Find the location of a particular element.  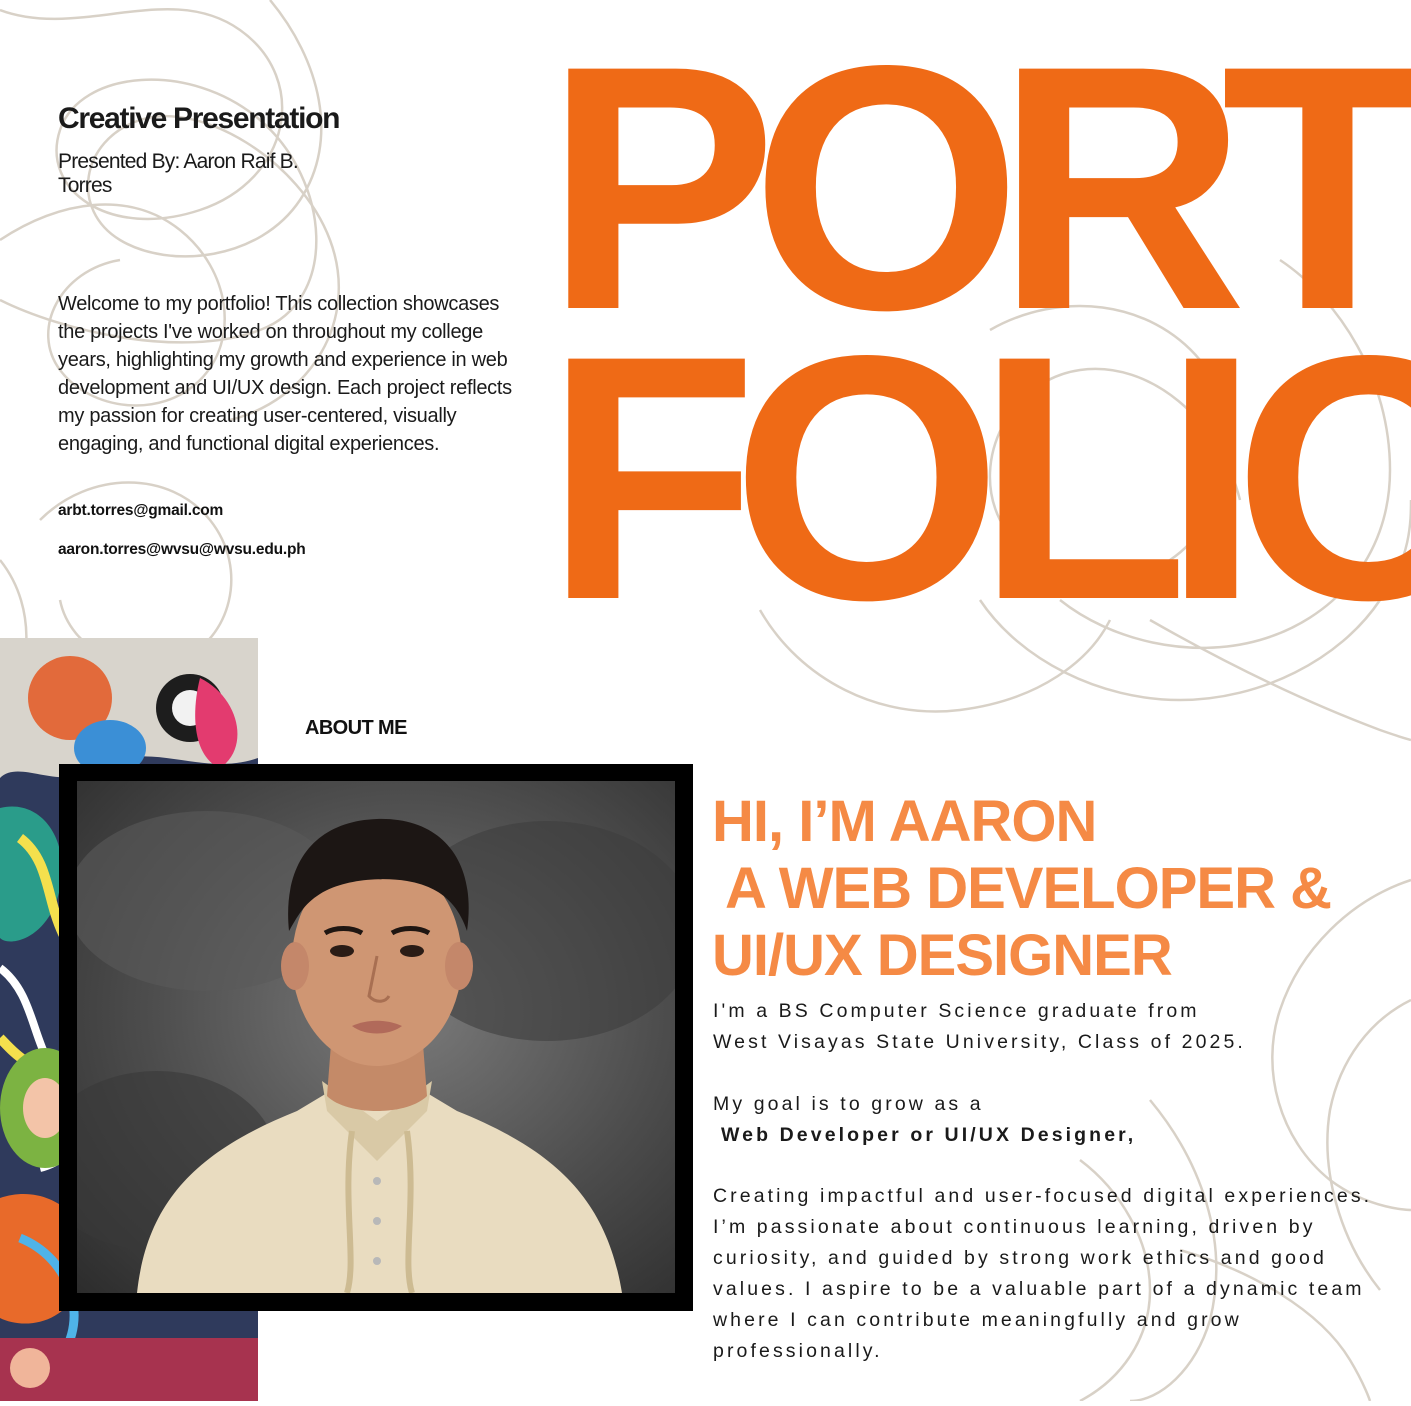

presentation-title: Creative Presentation is located at coordinates (199, 118).